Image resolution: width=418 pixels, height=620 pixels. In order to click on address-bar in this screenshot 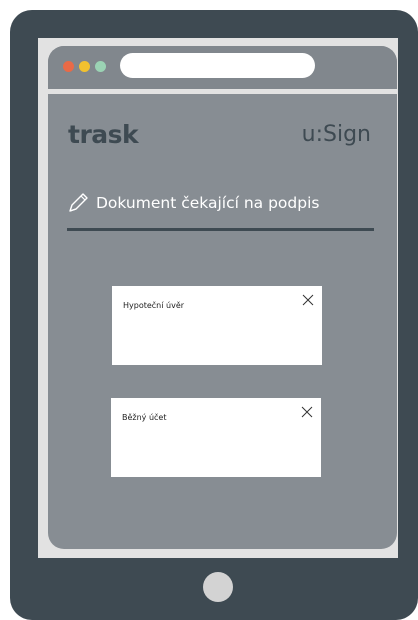, I will do `click(217, 65)`.